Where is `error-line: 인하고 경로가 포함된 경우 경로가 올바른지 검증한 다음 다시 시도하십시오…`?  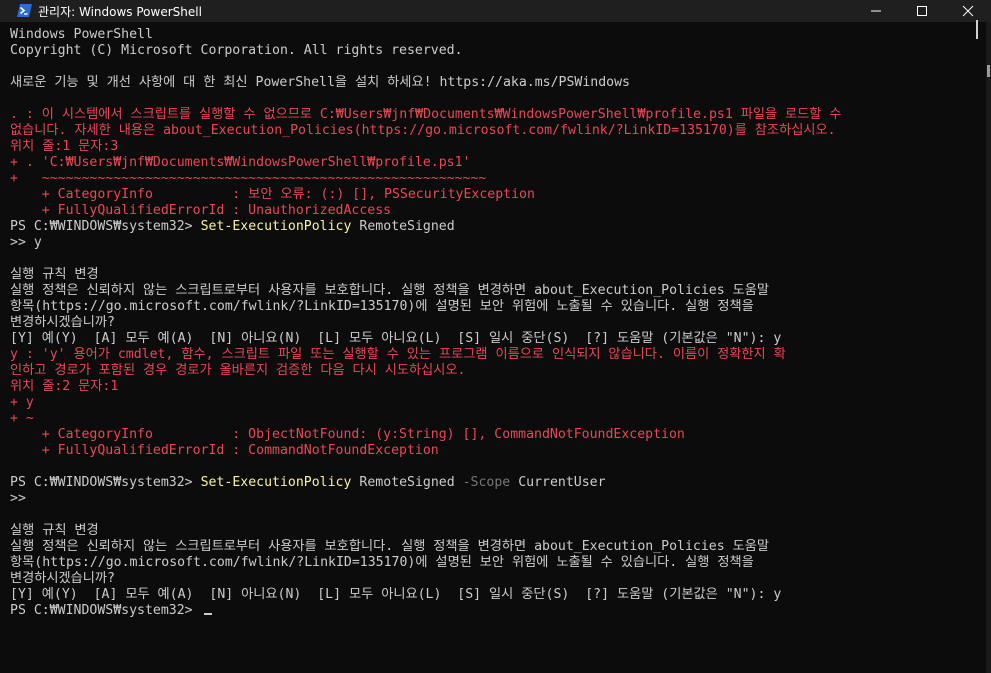 error-line: 인하고 경로가 포함된 경우 경로가 올바른지 검증한 다음 다시 시도하십시오… is located at coordinates (238, 370).